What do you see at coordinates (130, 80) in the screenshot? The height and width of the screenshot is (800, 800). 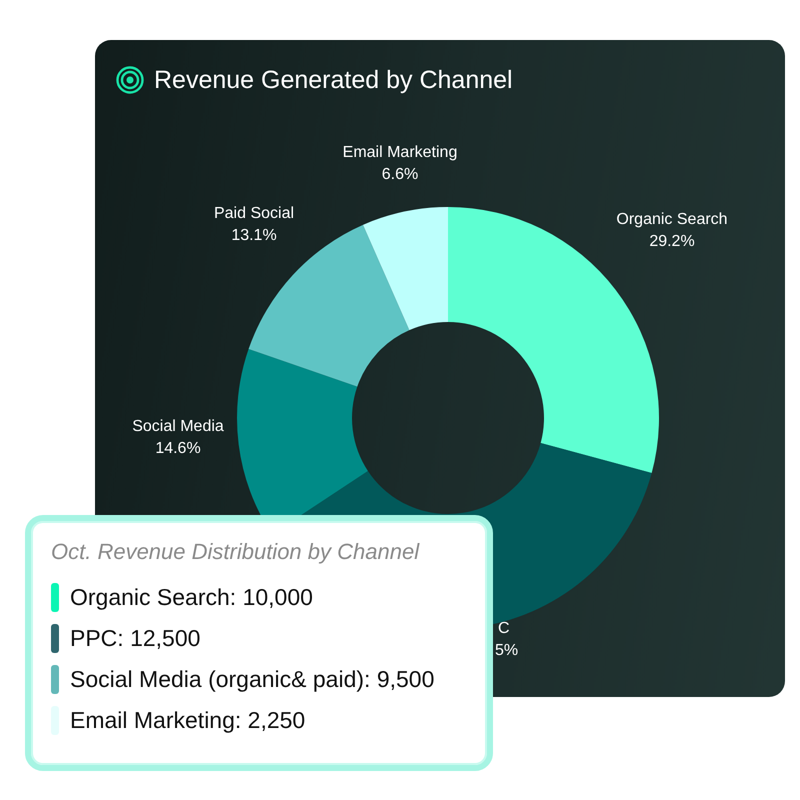 I see `target-icon` at bounding box center [130, 80].